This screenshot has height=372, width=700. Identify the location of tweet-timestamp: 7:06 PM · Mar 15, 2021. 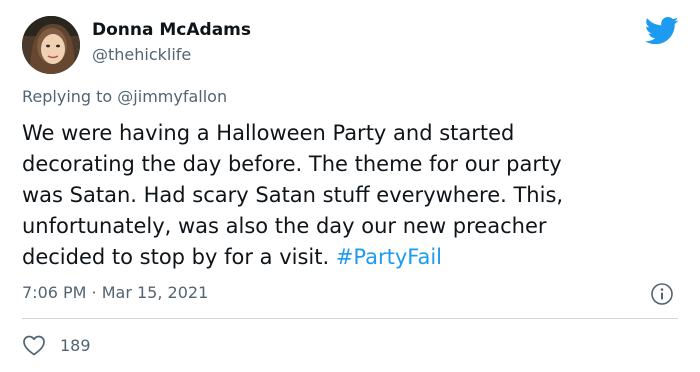
(115, 292).